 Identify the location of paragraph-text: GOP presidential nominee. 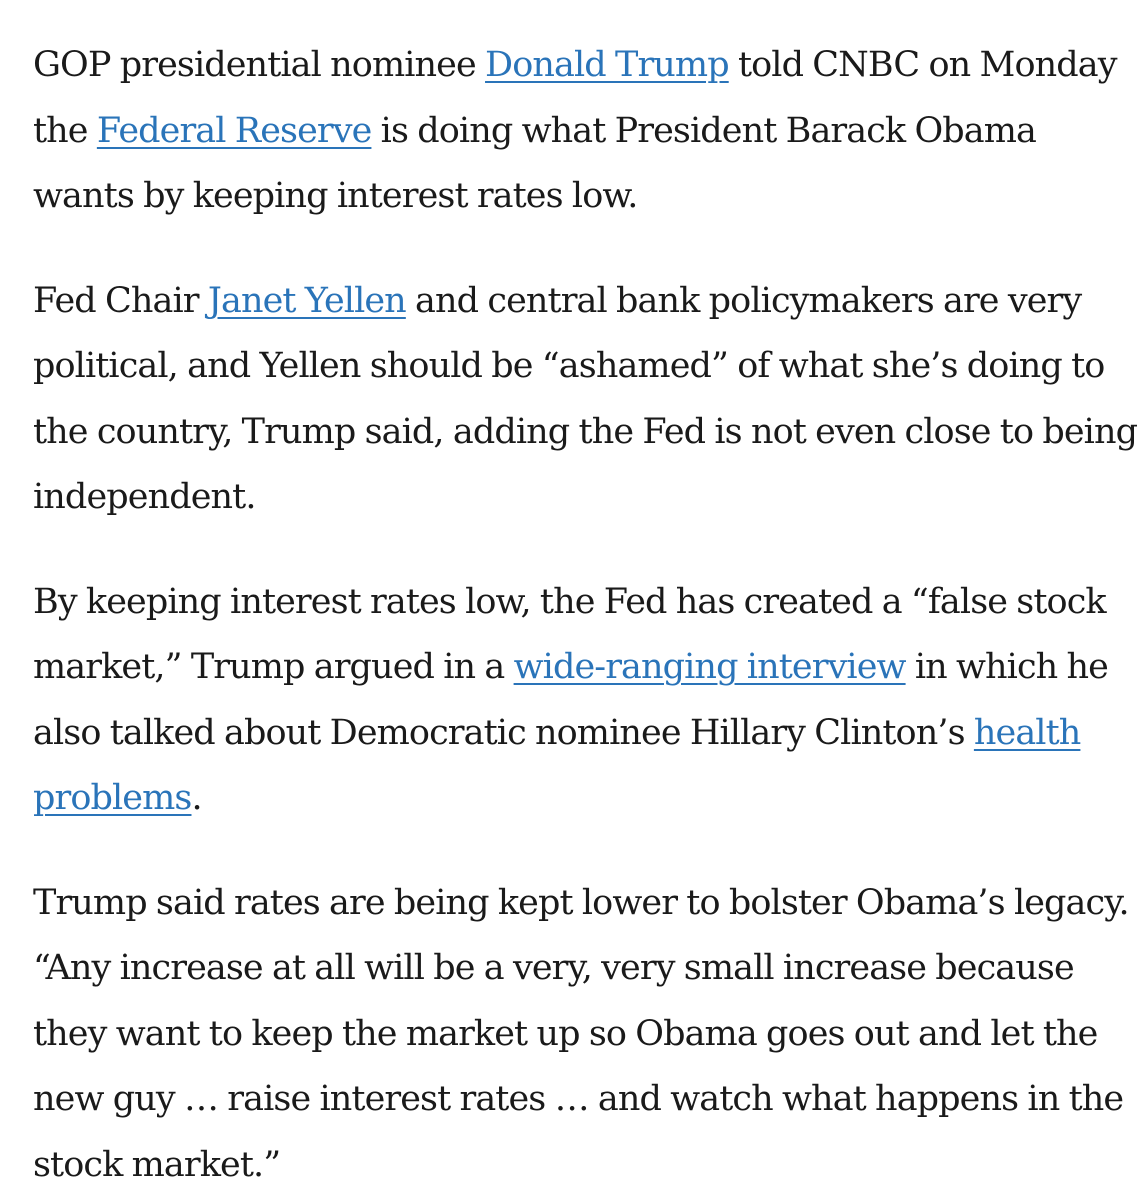
(259, 65).